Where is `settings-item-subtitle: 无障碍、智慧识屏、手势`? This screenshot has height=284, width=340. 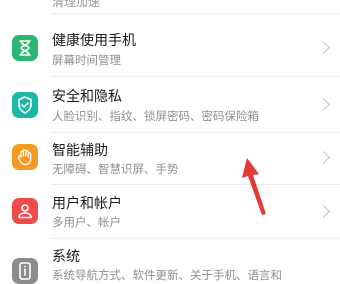 settings-item-subtitle: 无障碍、智慧识屏、手势 is located at coordinates (115, 169).